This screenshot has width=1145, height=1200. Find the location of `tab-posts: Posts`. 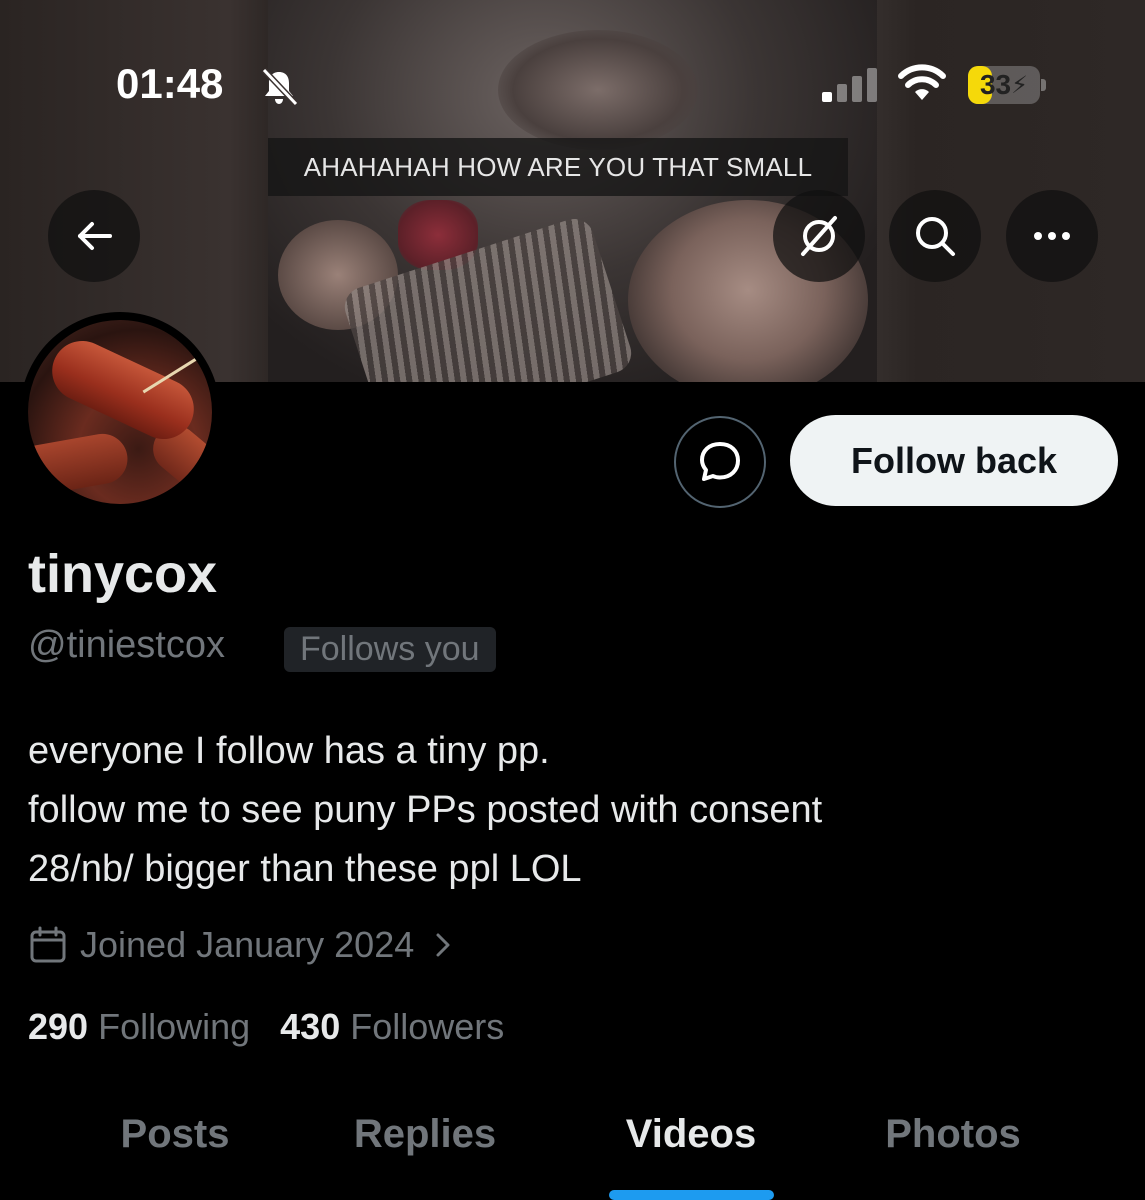

tab-posts: Posts is located at coordinates (175, 1137).